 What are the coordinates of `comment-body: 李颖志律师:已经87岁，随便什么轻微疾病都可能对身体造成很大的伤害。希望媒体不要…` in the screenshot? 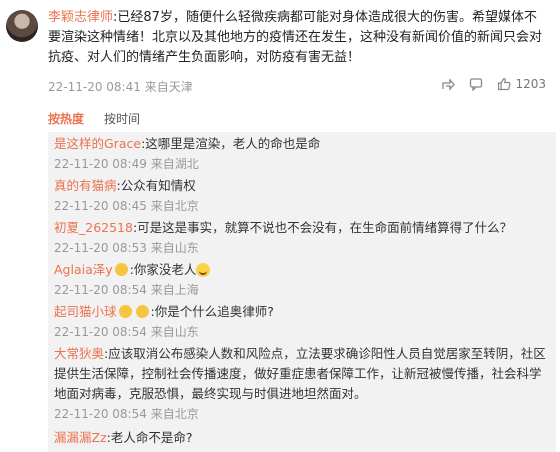 It's located at (298, 38).